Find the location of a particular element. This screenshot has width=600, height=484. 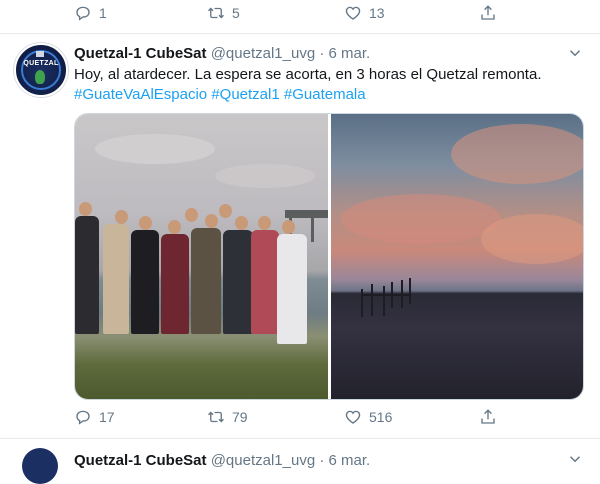

like-button: 516 is located at coordinates (368, 417).